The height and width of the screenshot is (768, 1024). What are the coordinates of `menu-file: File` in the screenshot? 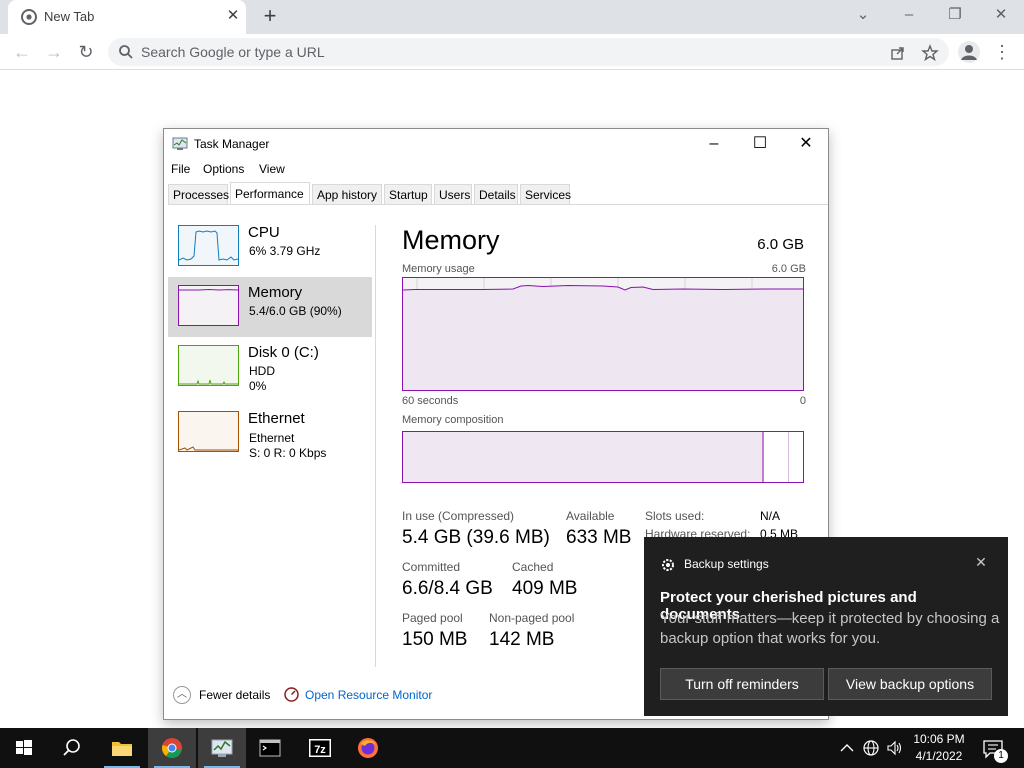 It's located at (180, 169).